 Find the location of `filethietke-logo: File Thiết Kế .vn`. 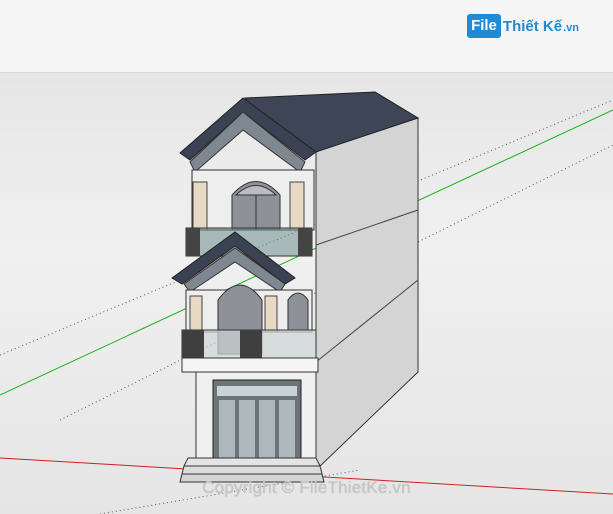

filethietke-logo: File Thiết Kế .vn is located at coordinates (523, 26).